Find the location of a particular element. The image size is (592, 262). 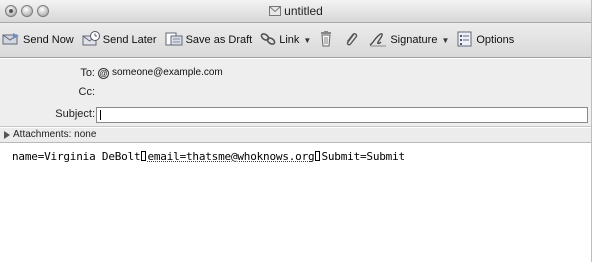

paperclip-icon is located at coordinates (351, 40).